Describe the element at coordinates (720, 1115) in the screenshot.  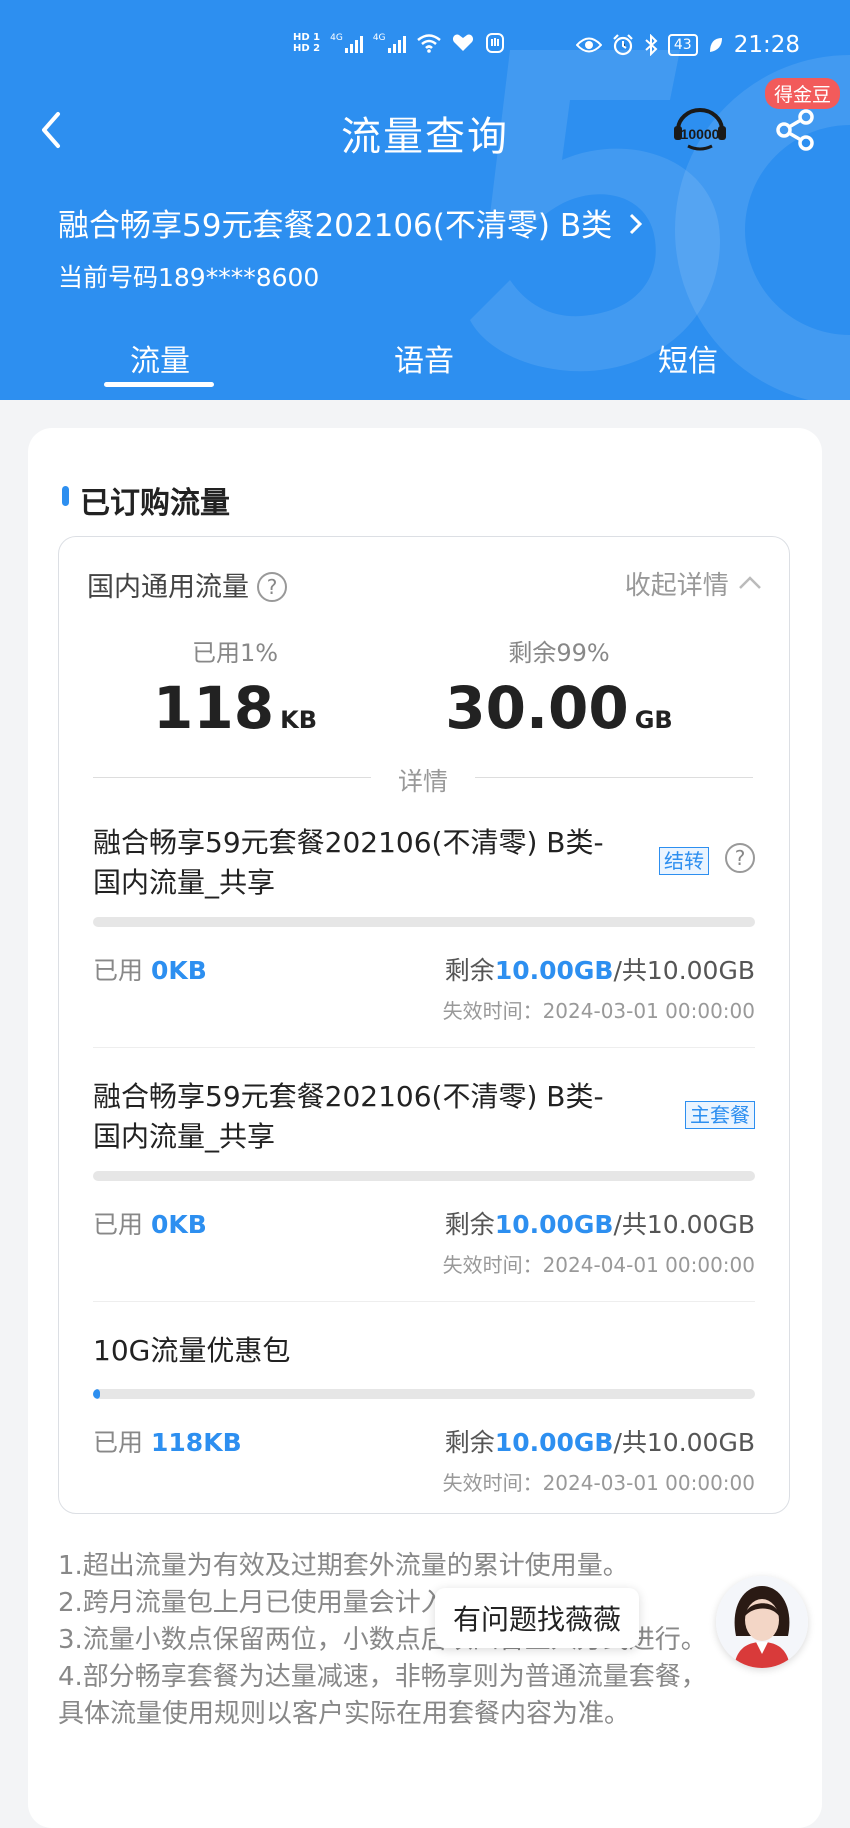
I see `main-plan-tag: 主套餐` at that location.